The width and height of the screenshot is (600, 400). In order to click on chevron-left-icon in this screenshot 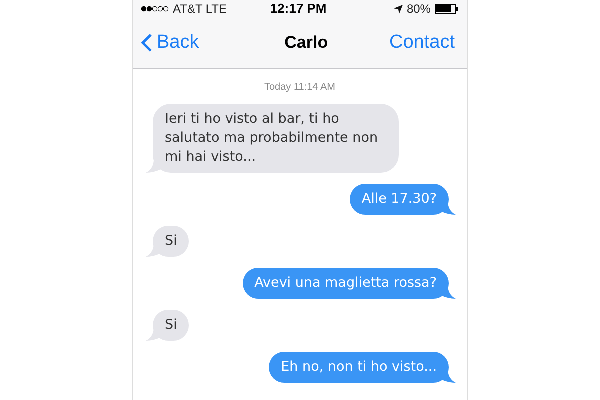, I will do `click(147, 43)`.